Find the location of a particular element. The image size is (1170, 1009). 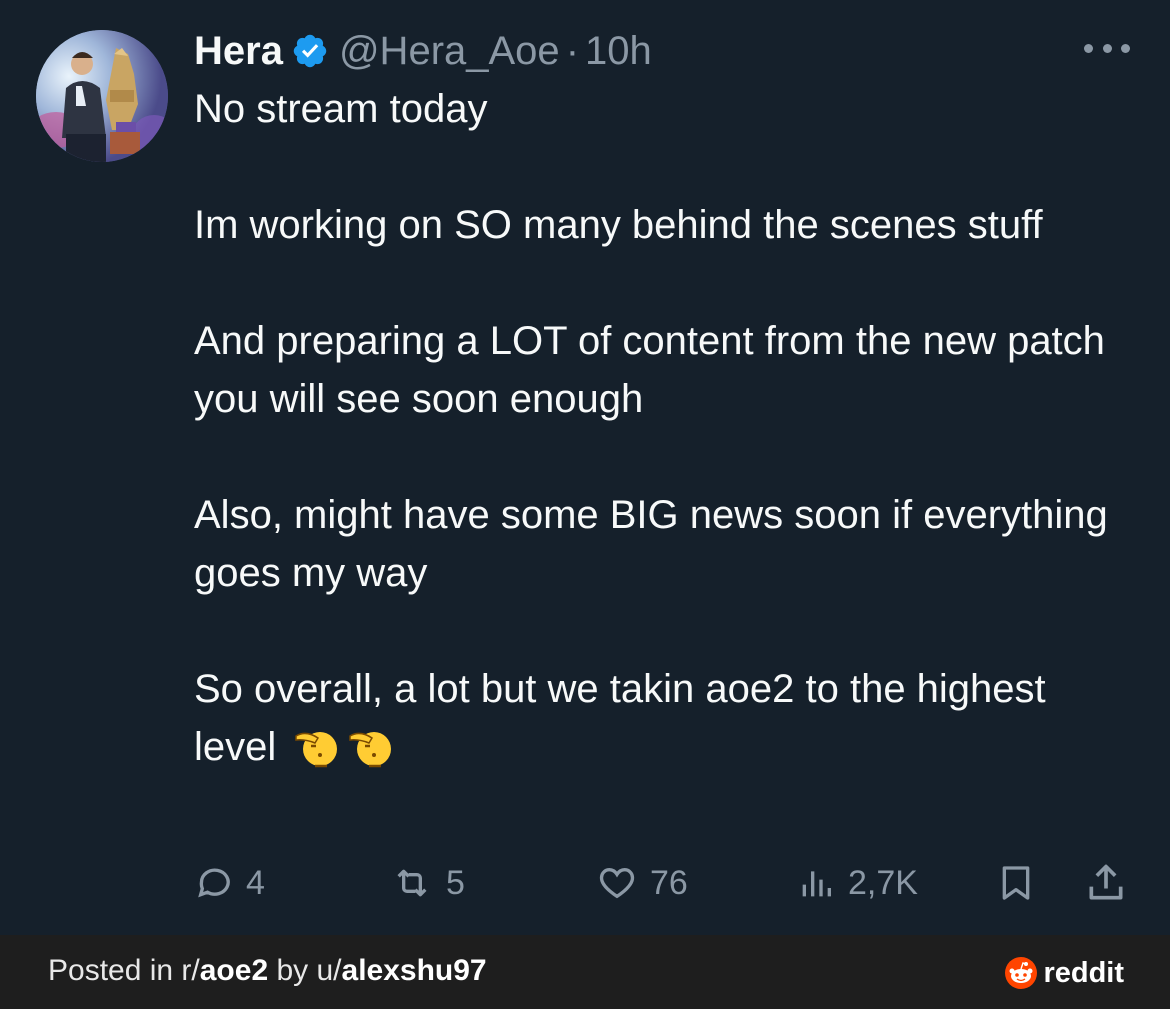

like-icon is located at coordinates (617, 883).